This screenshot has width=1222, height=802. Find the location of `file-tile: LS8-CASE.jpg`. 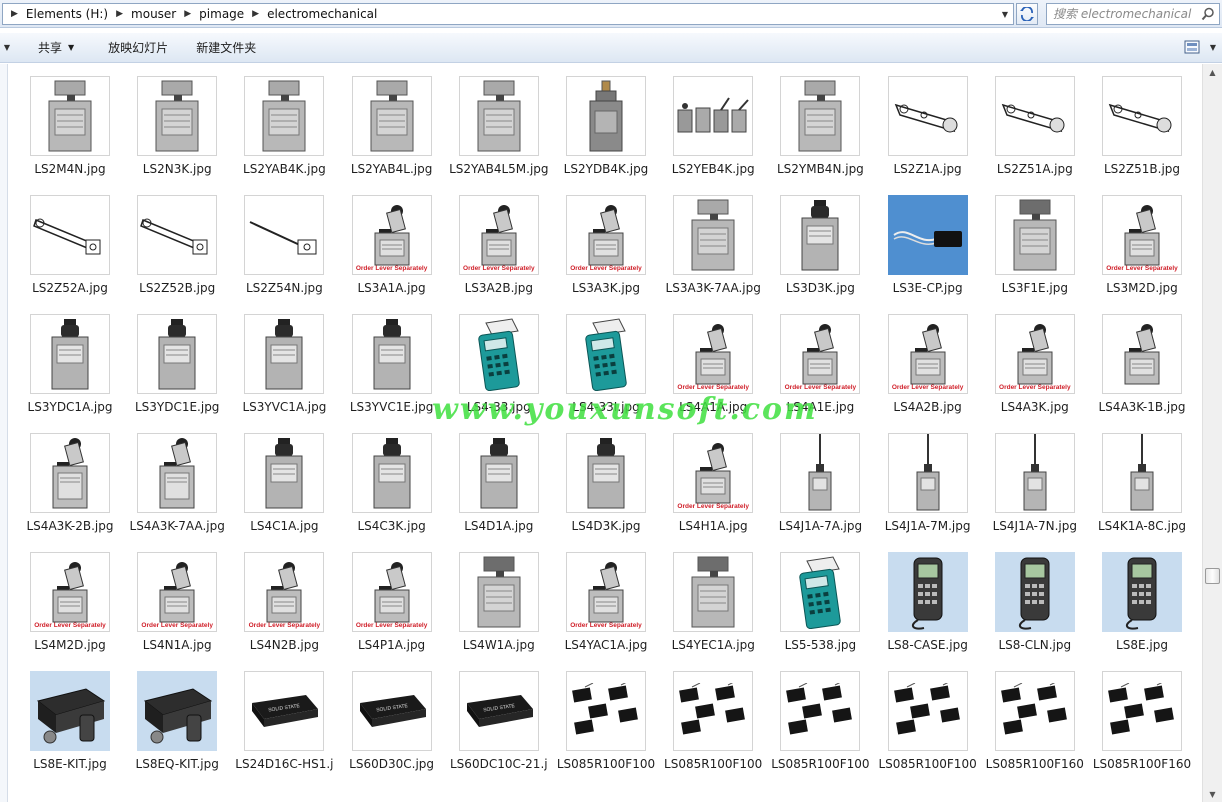

file-tile: LS8-CASE.jpg is located at coordinates (928, 596).